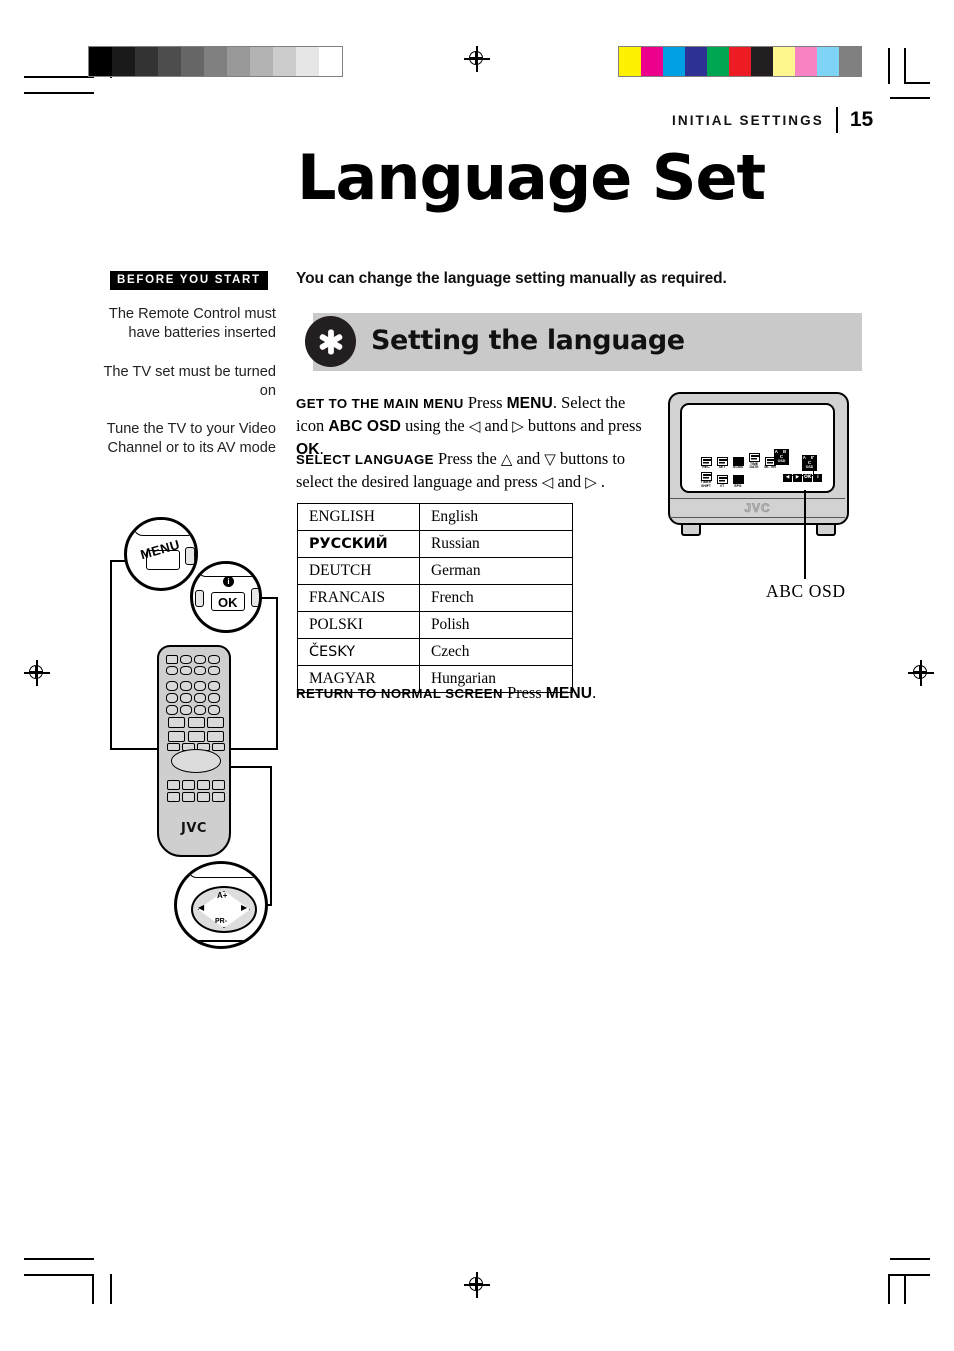 Image resolution: width=954 pixels, height=1351 pixels. I want to click on remote-bottom-buttons, so click(196, 791).